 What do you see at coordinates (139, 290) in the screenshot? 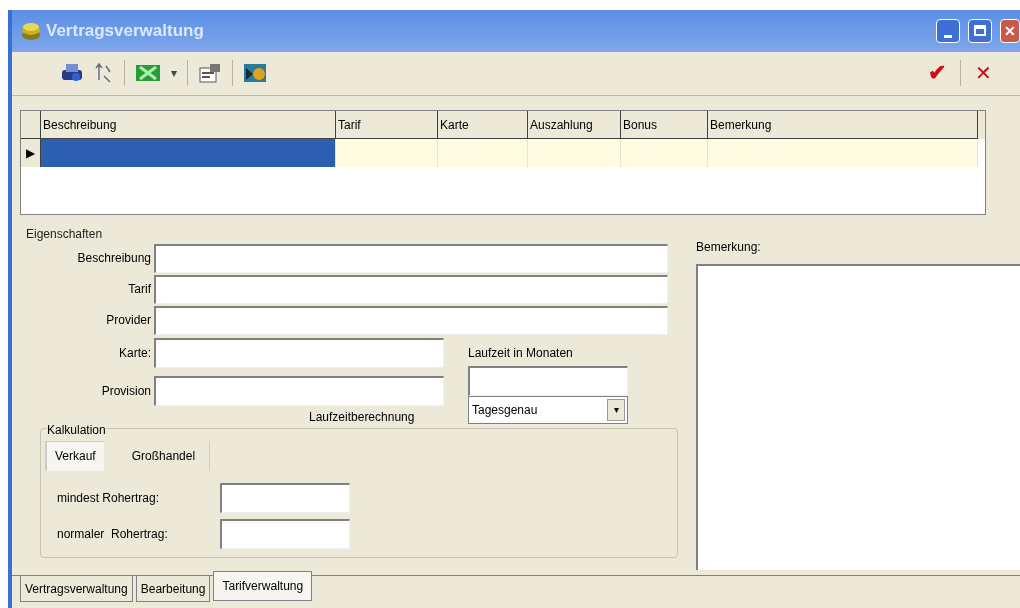
I see `field-label: Tarif` at bounding box center [139, 290].